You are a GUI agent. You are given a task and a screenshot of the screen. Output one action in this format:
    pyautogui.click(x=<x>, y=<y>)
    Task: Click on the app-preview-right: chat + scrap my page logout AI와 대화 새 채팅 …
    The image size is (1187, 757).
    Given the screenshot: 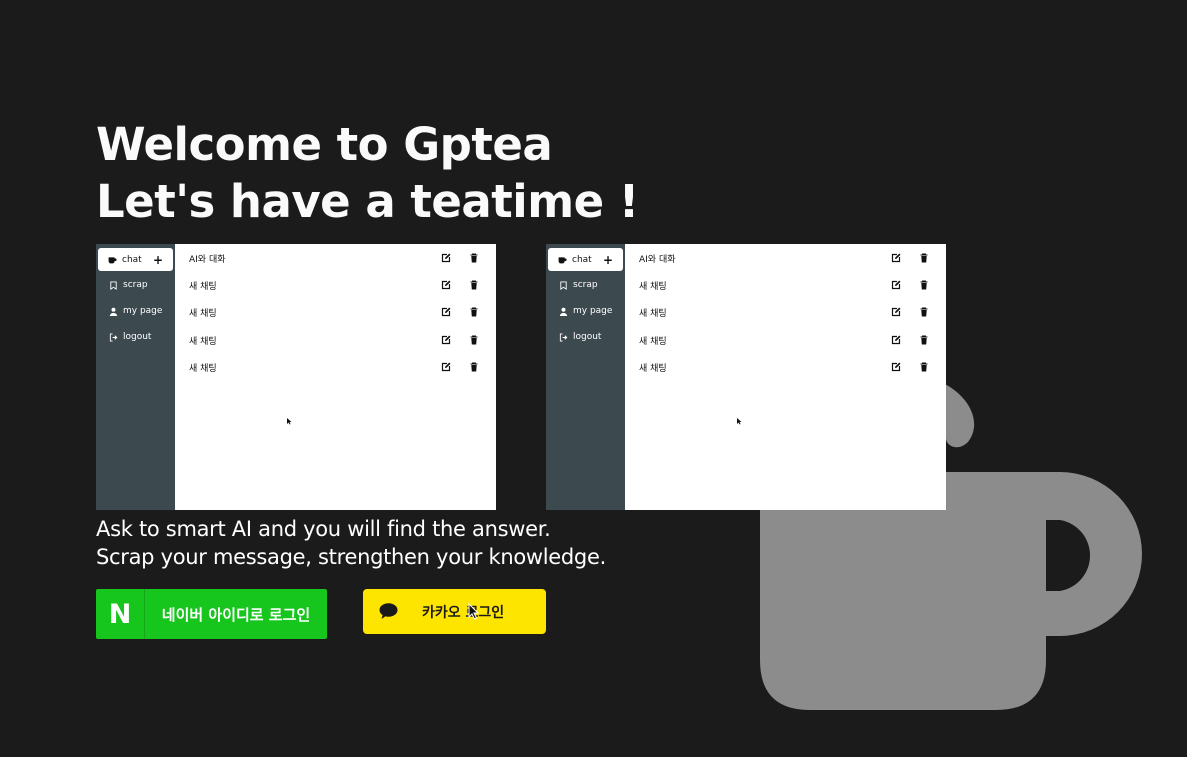 What is the action you would take?
    pyautogui.click(x=746, y=377)
    